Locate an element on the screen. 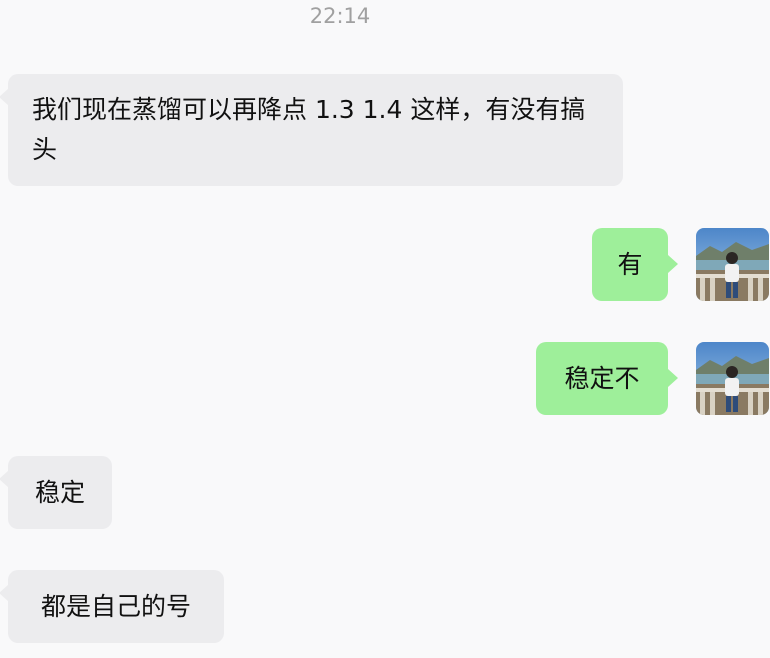 The height and width of the screenshot is (658, 770). incoming-message-bubble: 都是自己的号 is located at coordinates (112, 606).